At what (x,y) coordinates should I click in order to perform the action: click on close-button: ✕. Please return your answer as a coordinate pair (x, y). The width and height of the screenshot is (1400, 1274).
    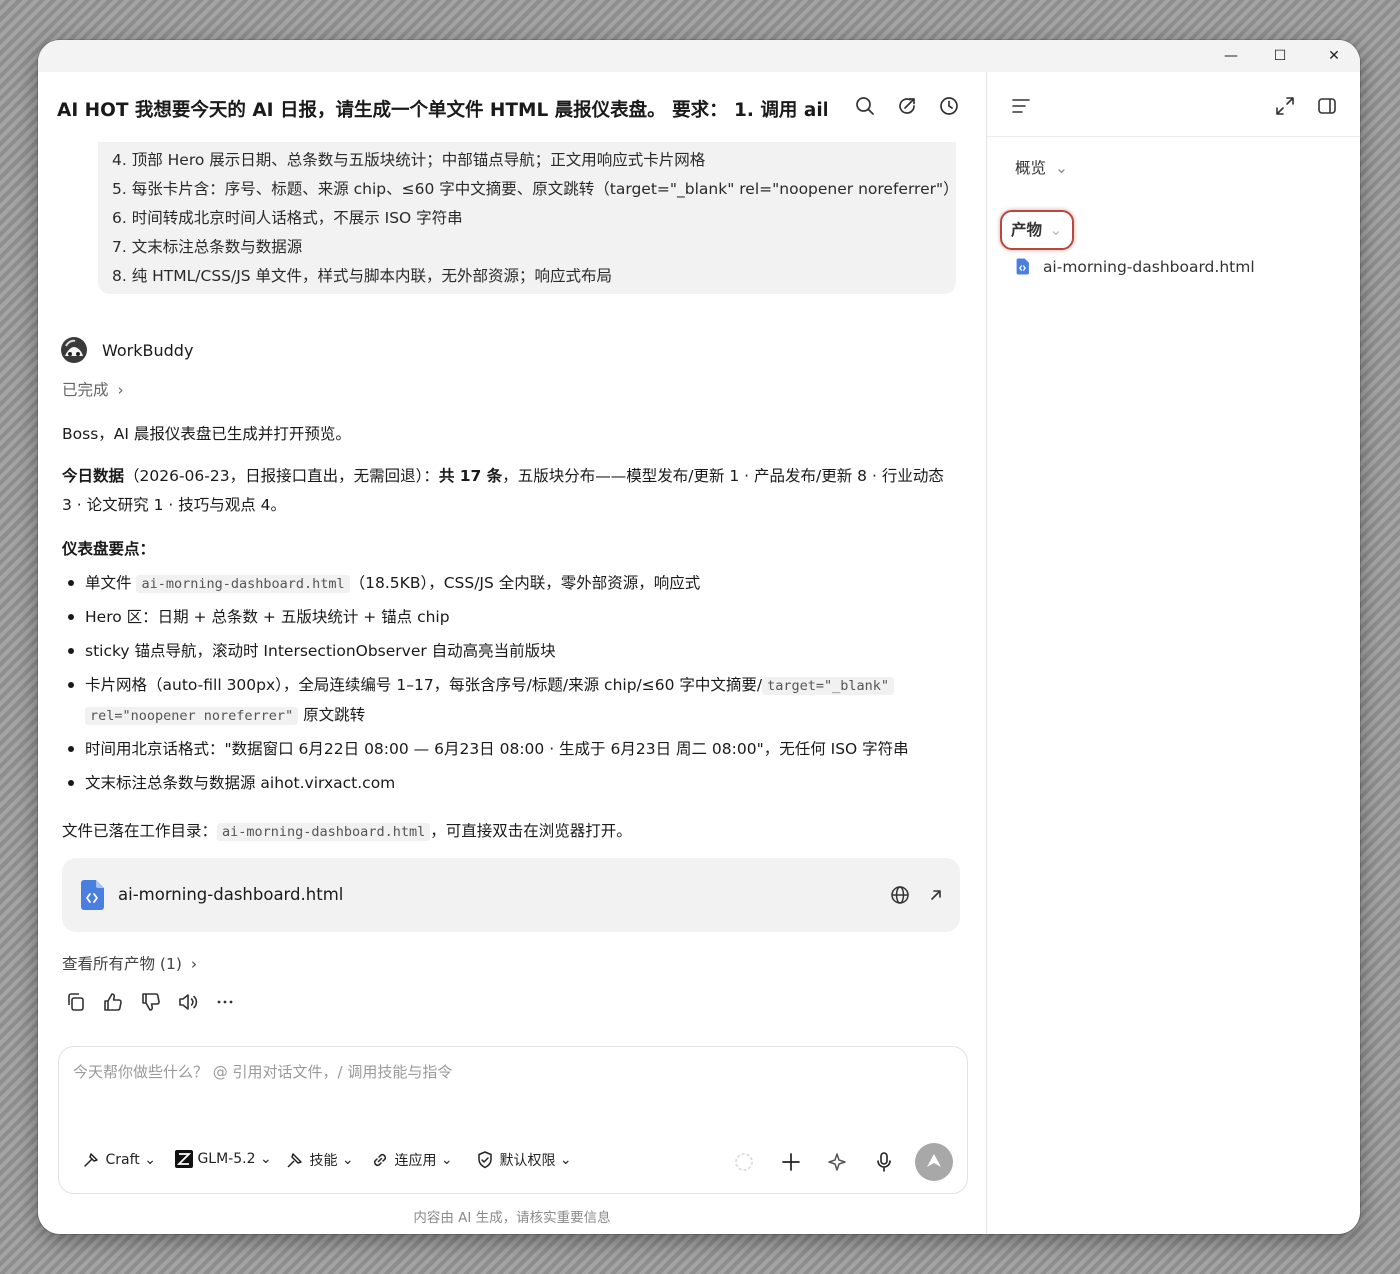
    Looking at the image, I should click on (1334, 56).